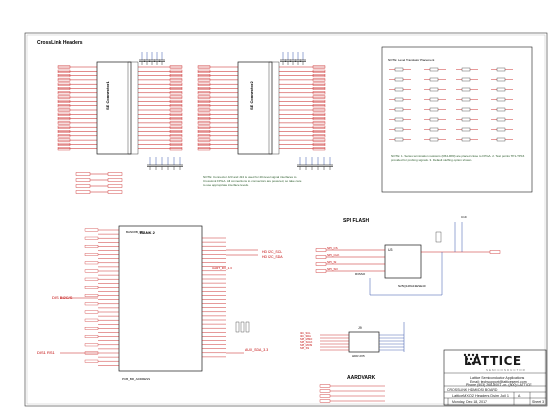 The width and height of the screenshot is (554, 415). What do you see at coordinates (274, 108) in the screenshot?
I see `connector2-side-pins` at bounding box center [274, 108].